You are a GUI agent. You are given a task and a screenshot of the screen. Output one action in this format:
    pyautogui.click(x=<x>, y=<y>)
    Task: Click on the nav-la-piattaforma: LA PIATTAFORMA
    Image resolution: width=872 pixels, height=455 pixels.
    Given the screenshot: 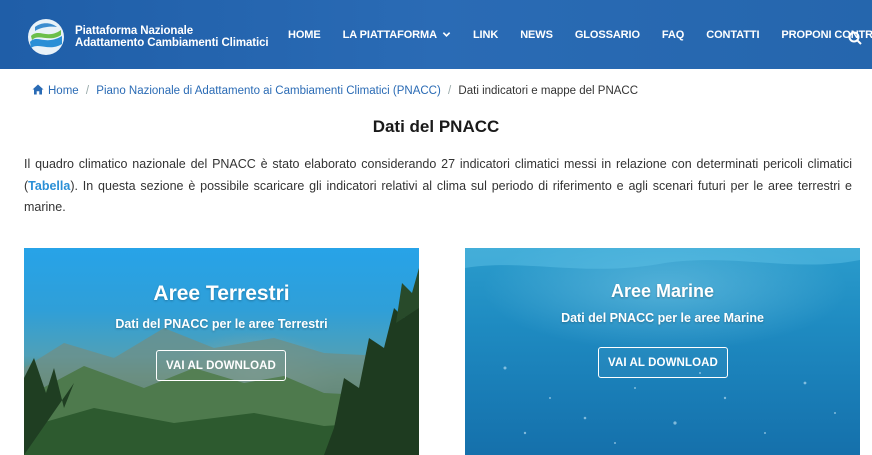 What is the action you would take?
    pyautogui.click(x=397, y=35)
    